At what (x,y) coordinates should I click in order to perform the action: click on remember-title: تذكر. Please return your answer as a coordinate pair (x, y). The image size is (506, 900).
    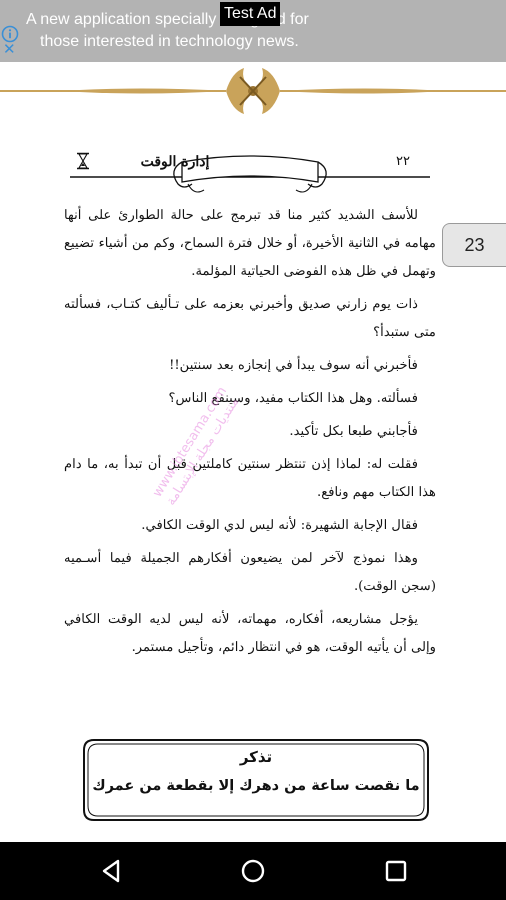
    Looking at the image, I should click on (256, 757).